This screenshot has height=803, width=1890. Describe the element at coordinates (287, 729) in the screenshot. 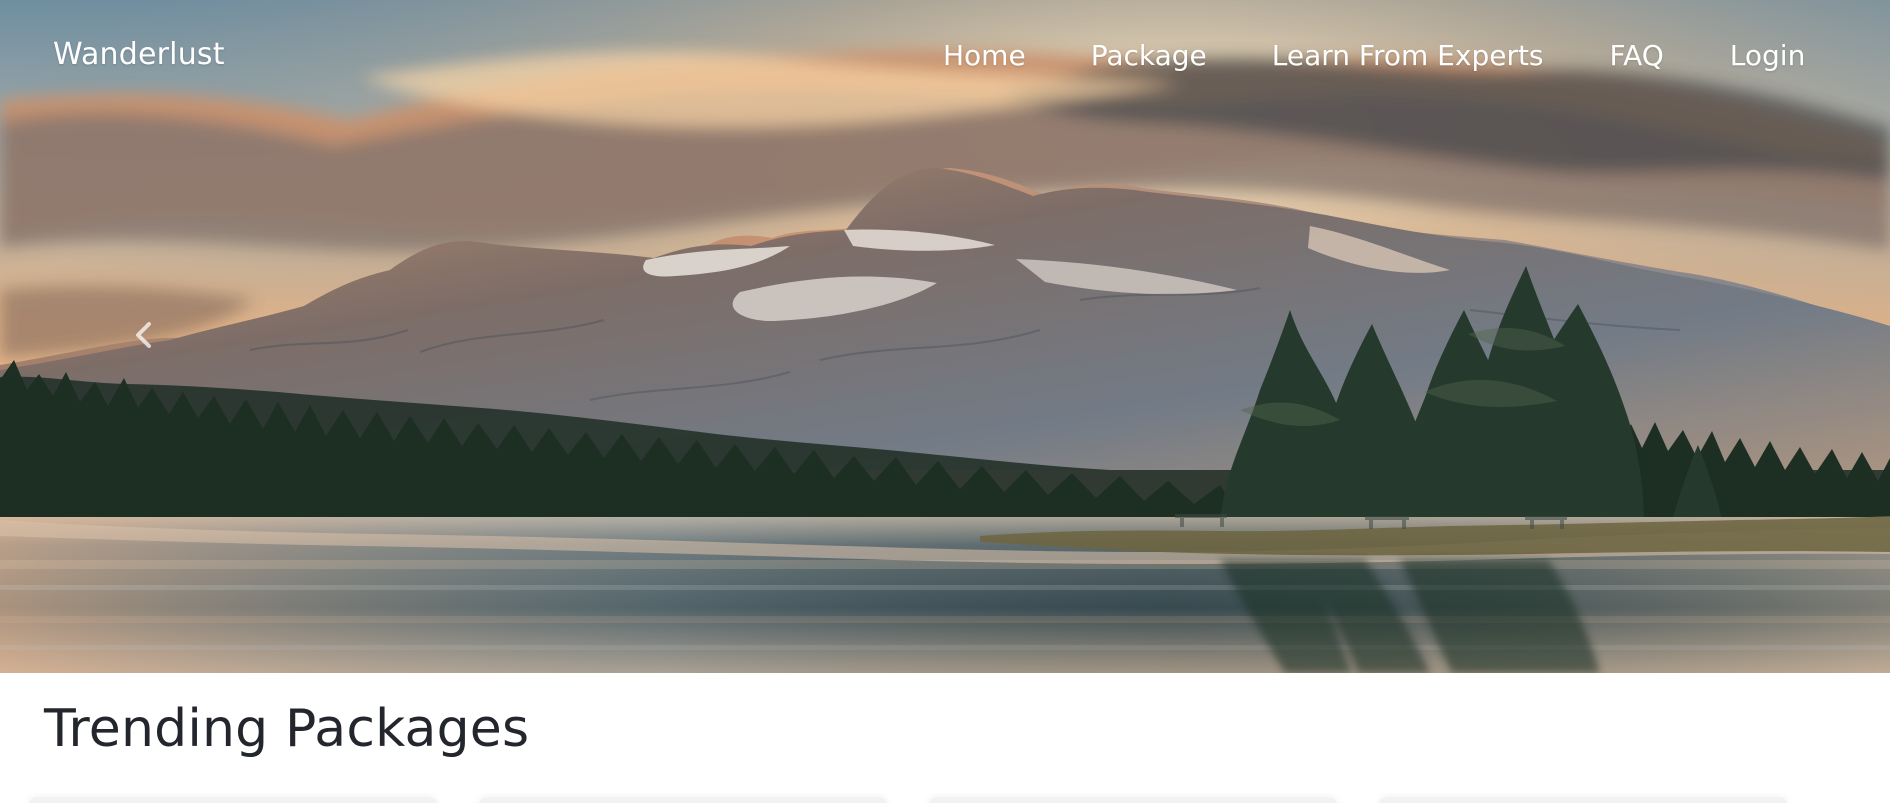

I see `trending-packages-heading: Trending Packages` at that location.